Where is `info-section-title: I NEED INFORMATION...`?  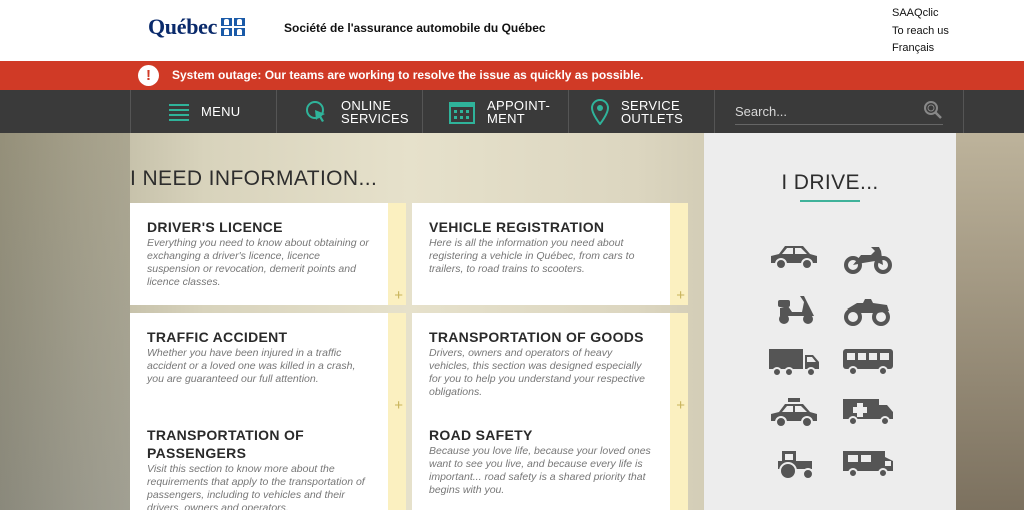 info-section-title: I NEED INFORMATION... is located at coordinates (254, 178).